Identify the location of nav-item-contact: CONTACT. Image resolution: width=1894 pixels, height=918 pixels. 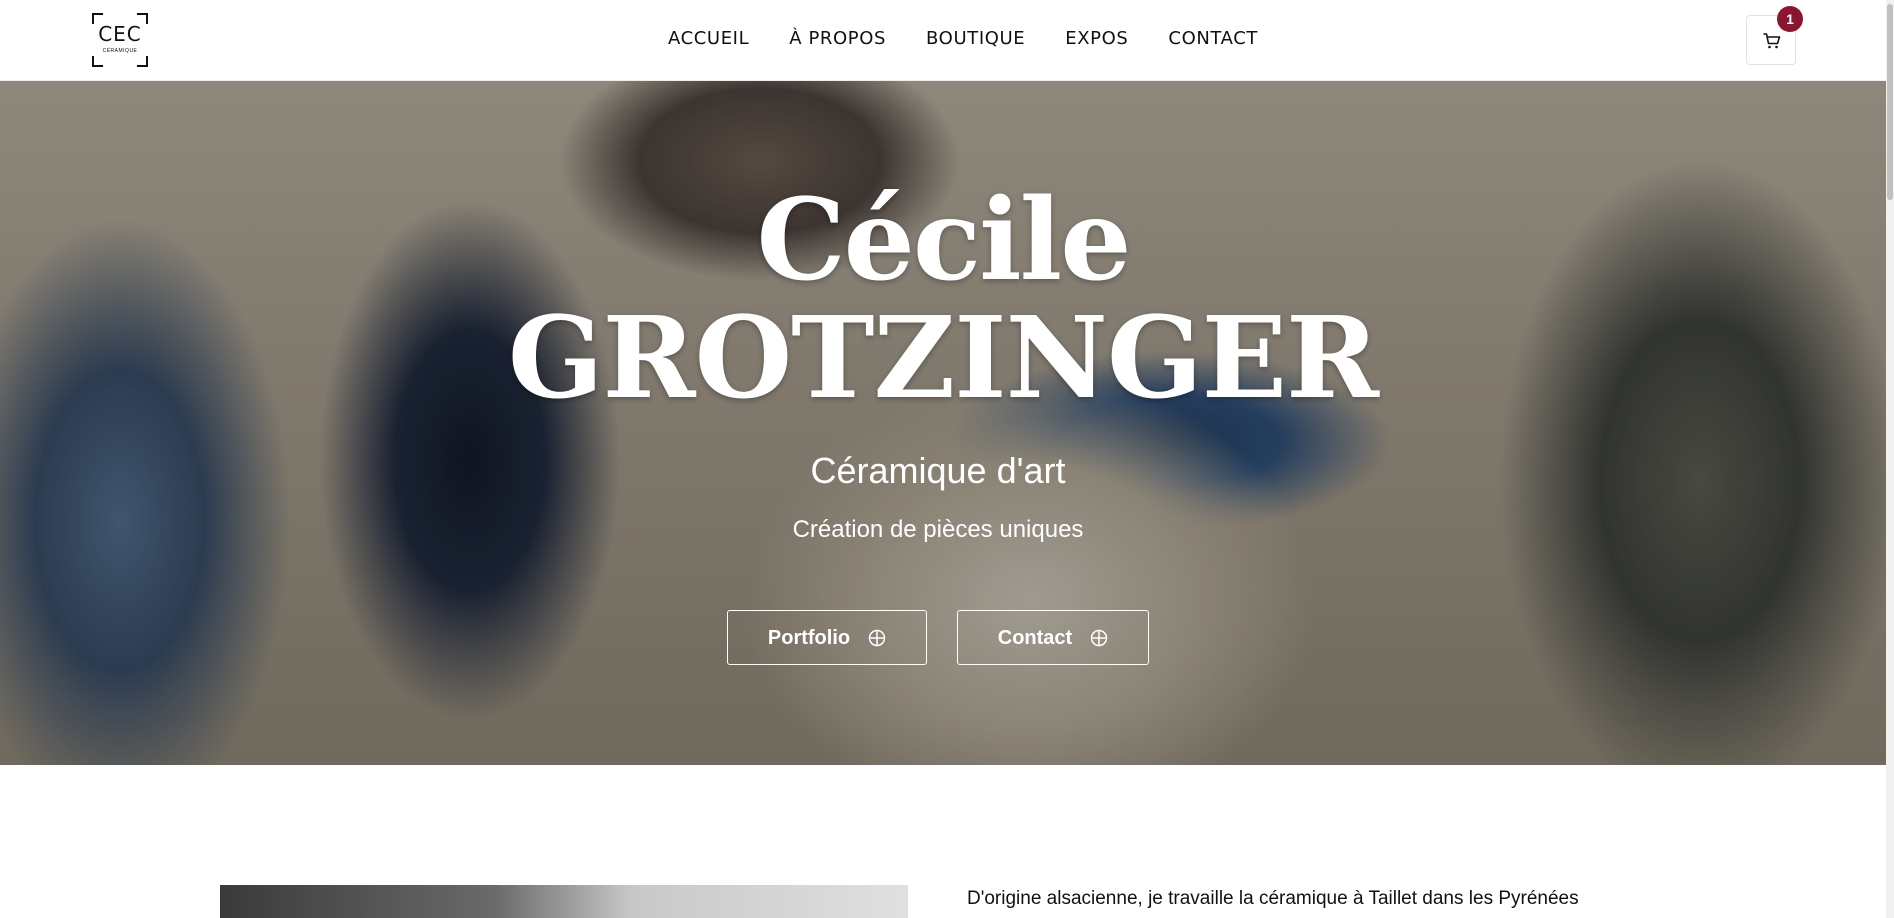
(1213, 39).